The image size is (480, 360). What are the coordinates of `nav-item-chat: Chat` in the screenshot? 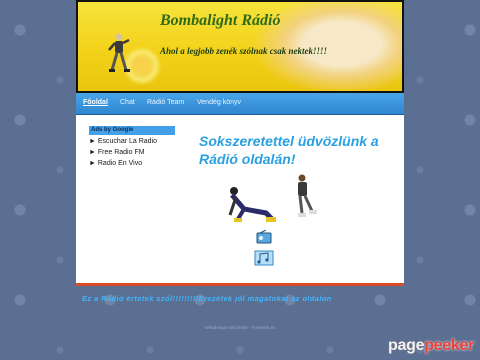 It's located at (127, 102).